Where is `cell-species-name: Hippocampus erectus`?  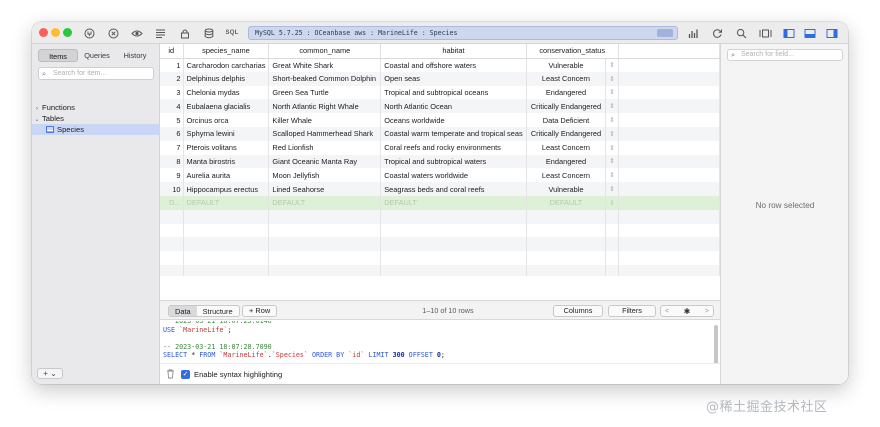 cell-species-name: Hippocampus erectus is located at coordinates (226, 189).